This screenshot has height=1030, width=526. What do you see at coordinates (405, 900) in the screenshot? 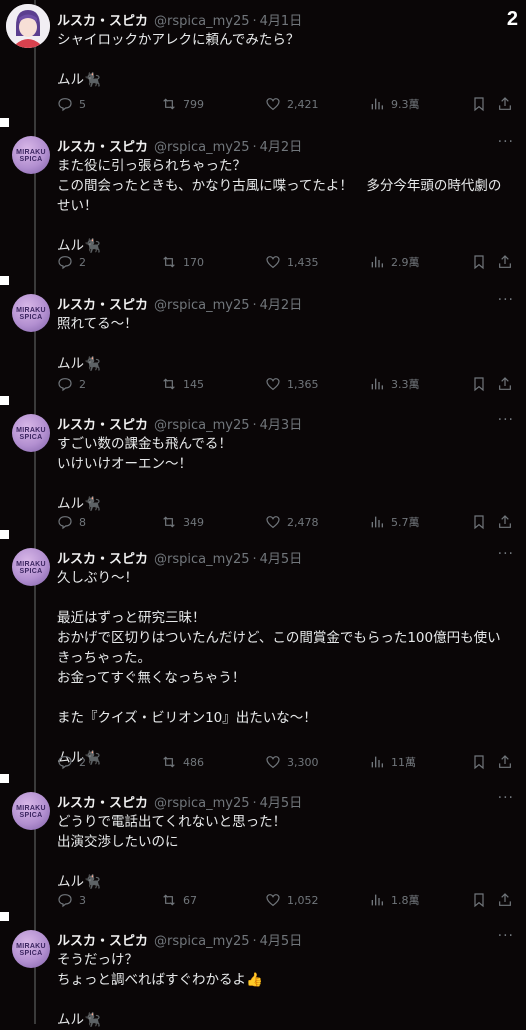
I see `view-count: 1.8萬` at bounding box center [405, 900].